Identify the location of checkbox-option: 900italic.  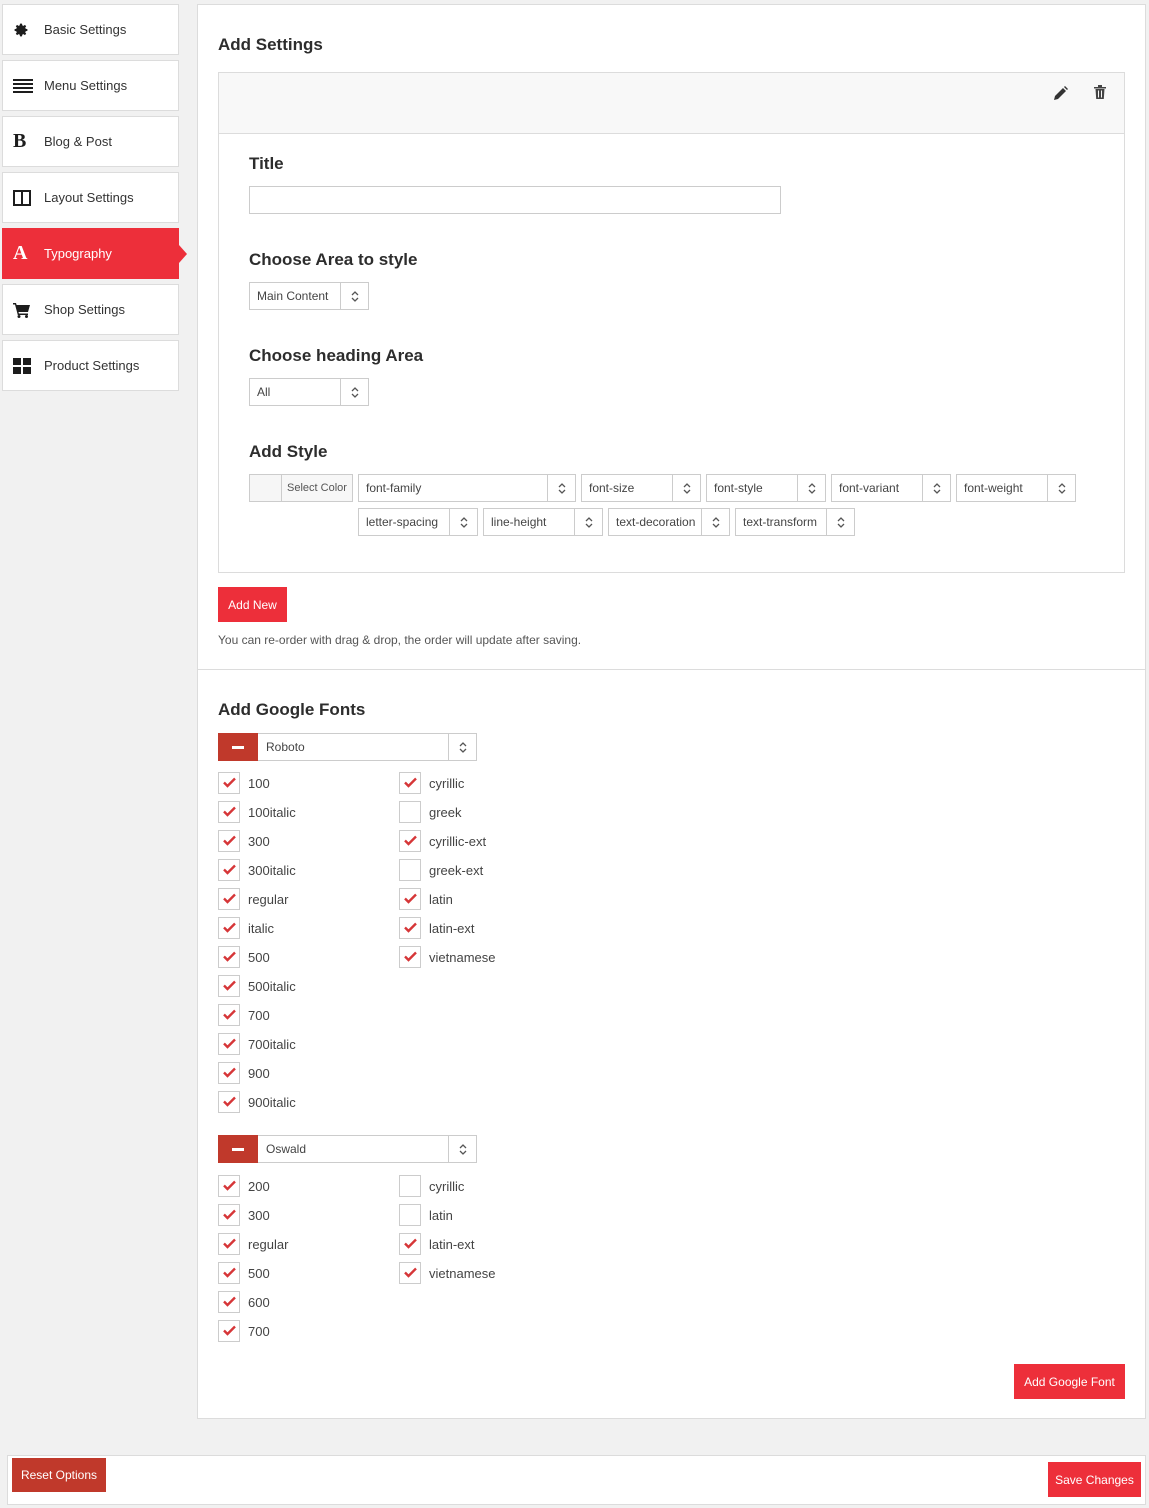
(257, 1102).